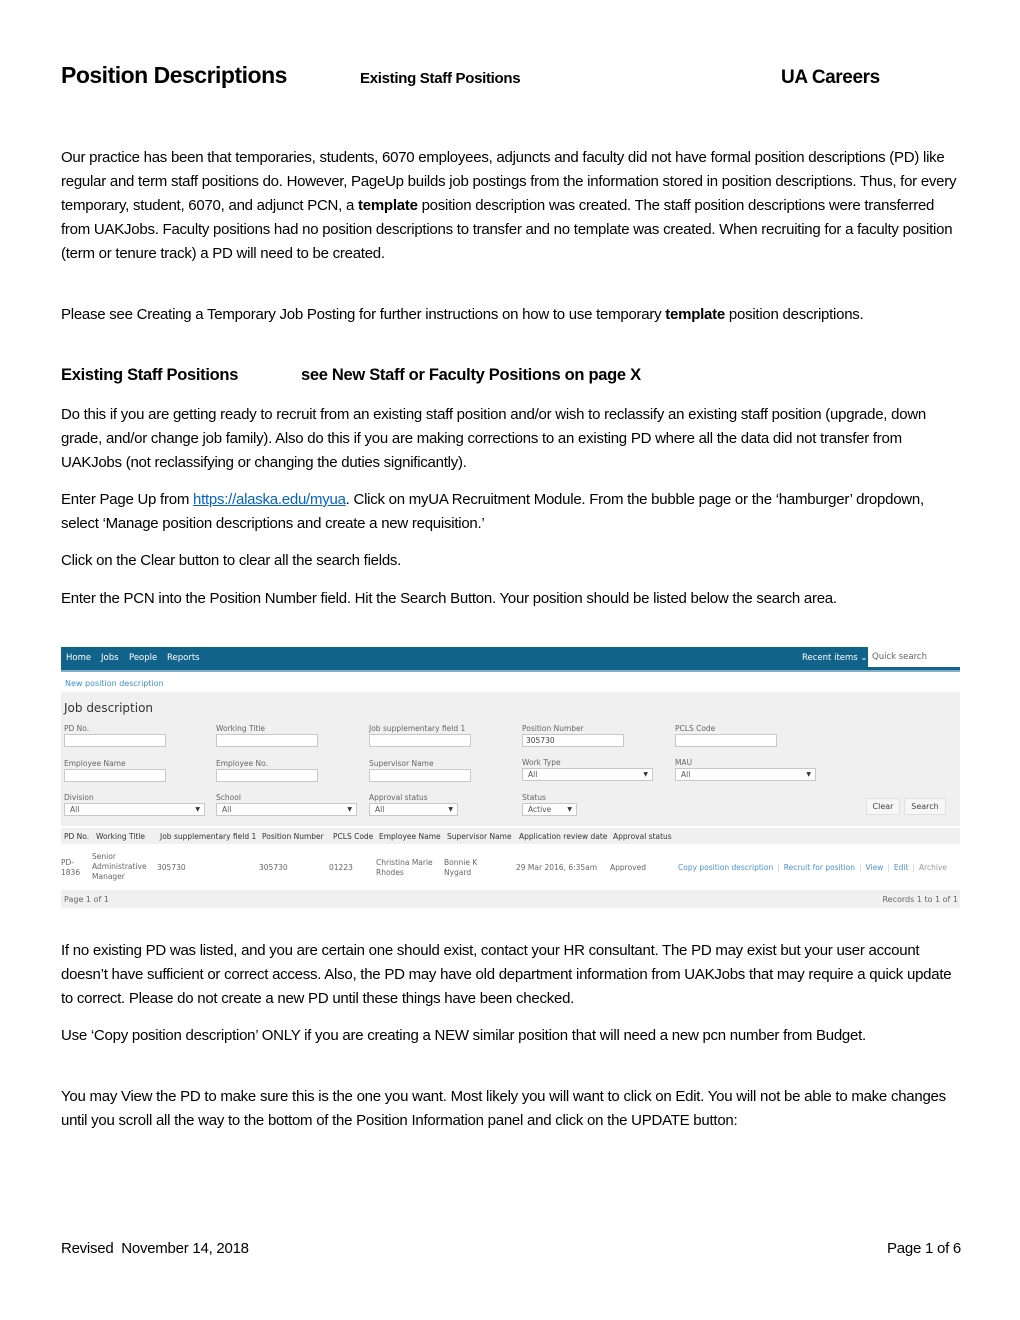  What do you see at coordinates (924, 1248) in the screenshot?
I see `page-number: Page 1 of 6` at bounding box center [924, 1248].